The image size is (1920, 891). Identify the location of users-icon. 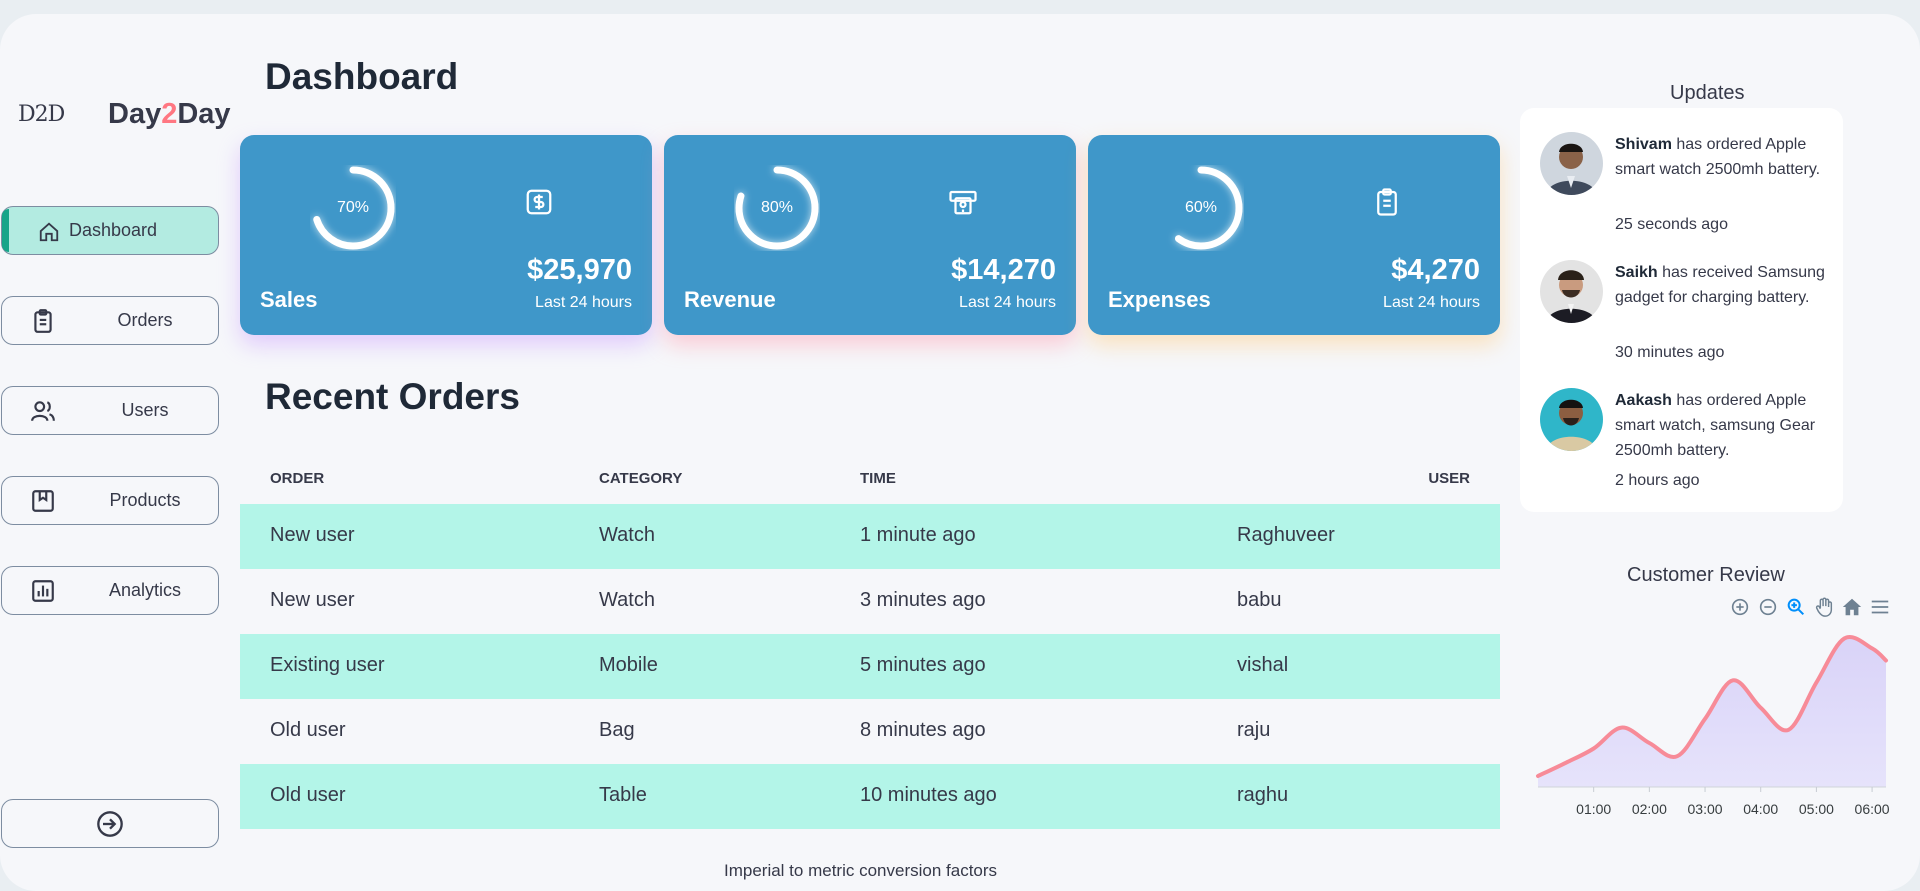
(43, 411).